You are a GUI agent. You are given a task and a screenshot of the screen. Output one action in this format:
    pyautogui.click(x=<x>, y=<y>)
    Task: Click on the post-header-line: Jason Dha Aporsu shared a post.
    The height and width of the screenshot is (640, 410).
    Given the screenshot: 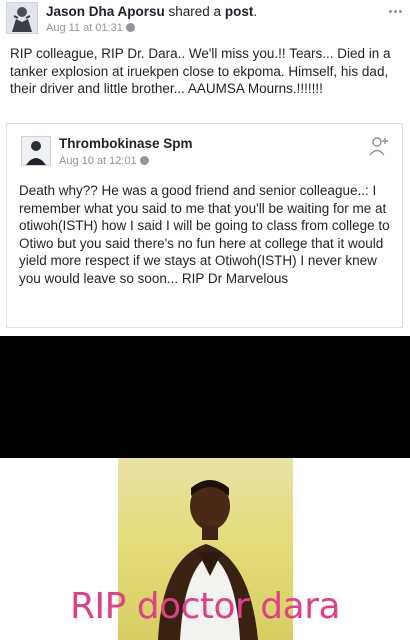 What is the action you would take?
    pyautogui.click(x=151, y=11)
    